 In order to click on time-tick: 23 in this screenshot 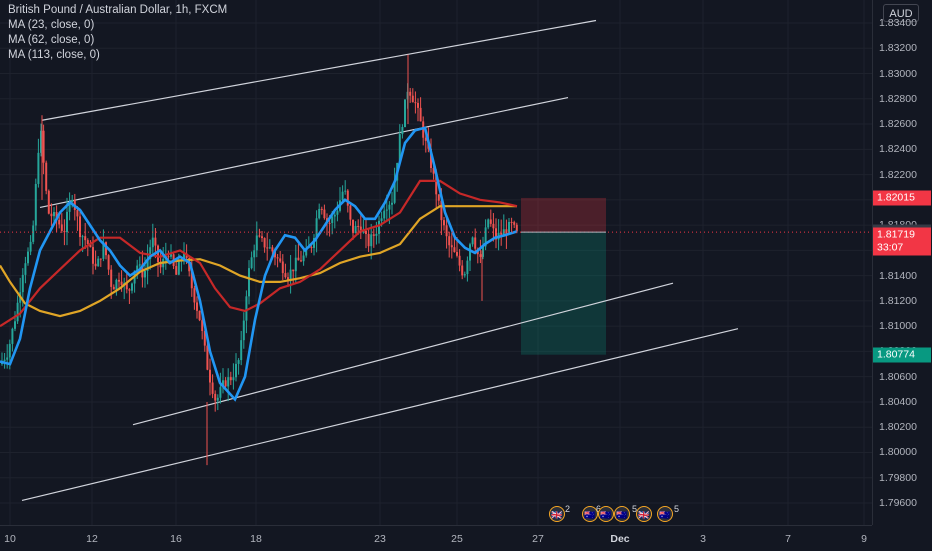, I will do `click(380, 539)`.